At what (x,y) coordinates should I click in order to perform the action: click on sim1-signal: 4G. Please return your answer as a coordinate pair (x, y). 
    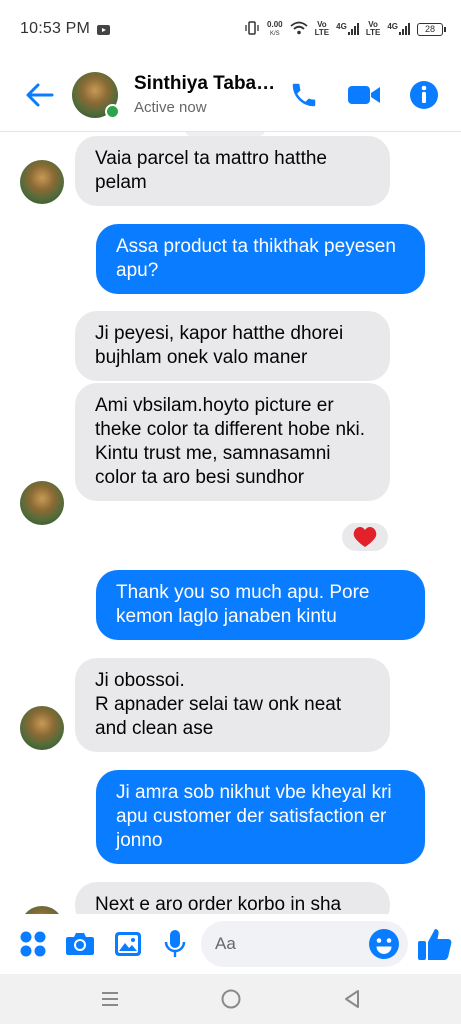
    Looking at the image, I should click on (347, 29).